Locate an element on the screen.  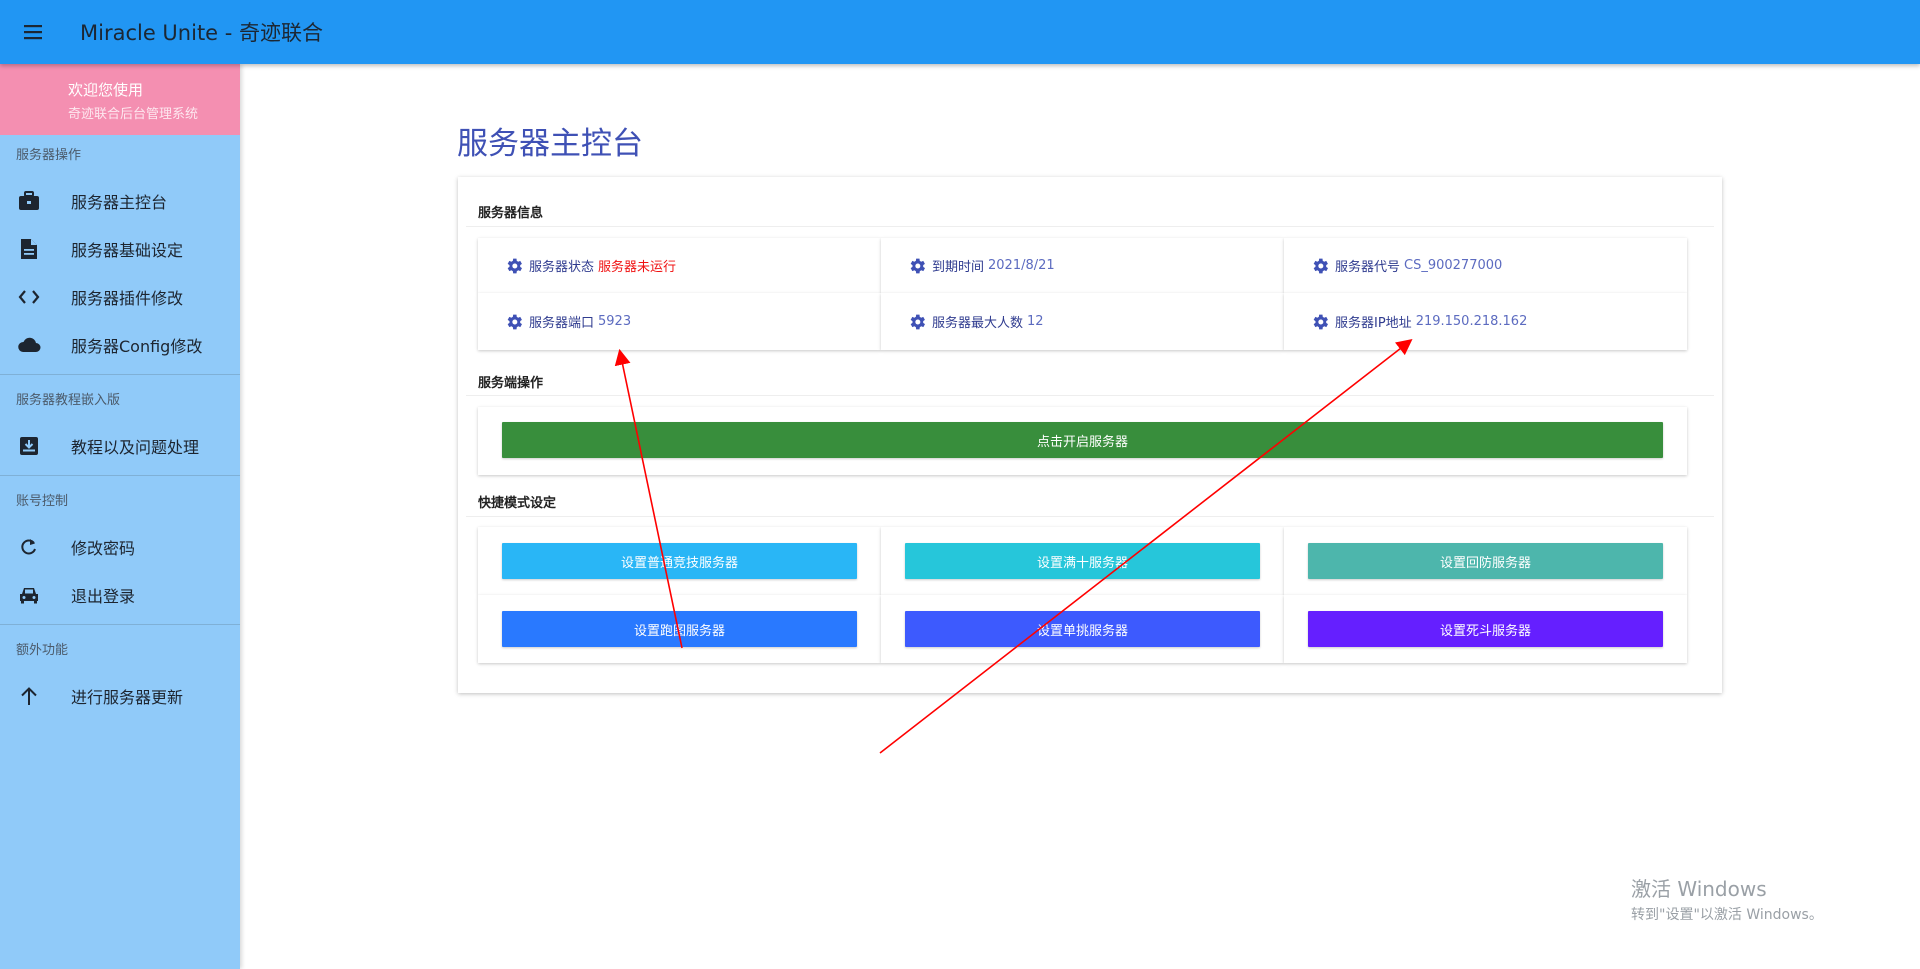
start-server-button: 点击开启服务器 is located at coordinates (1082, 440).